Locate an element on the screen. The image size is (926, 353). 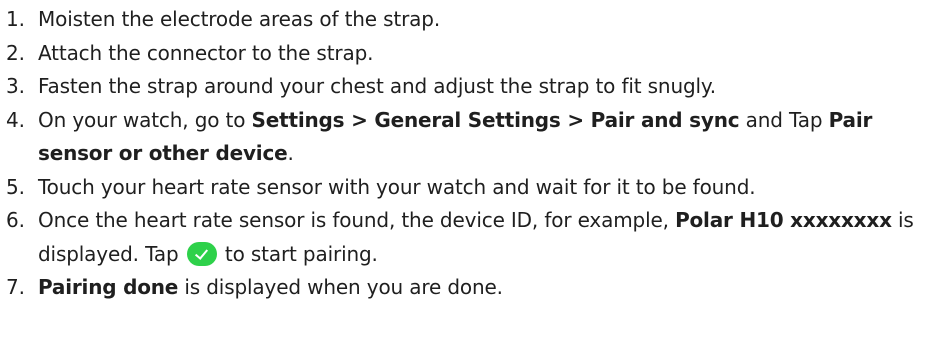
step-text-segment: Attach the connector to the strap. is located at coordinates (206, 52).